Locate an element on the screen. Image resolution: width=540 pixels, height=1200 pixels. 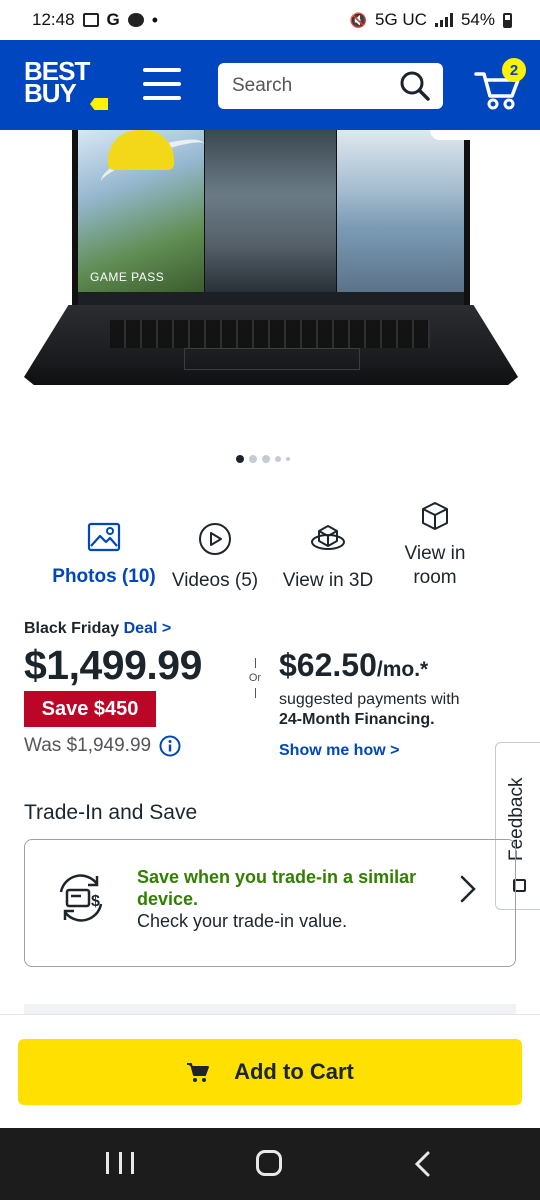
home-button is located at coordinates (269, 1163).